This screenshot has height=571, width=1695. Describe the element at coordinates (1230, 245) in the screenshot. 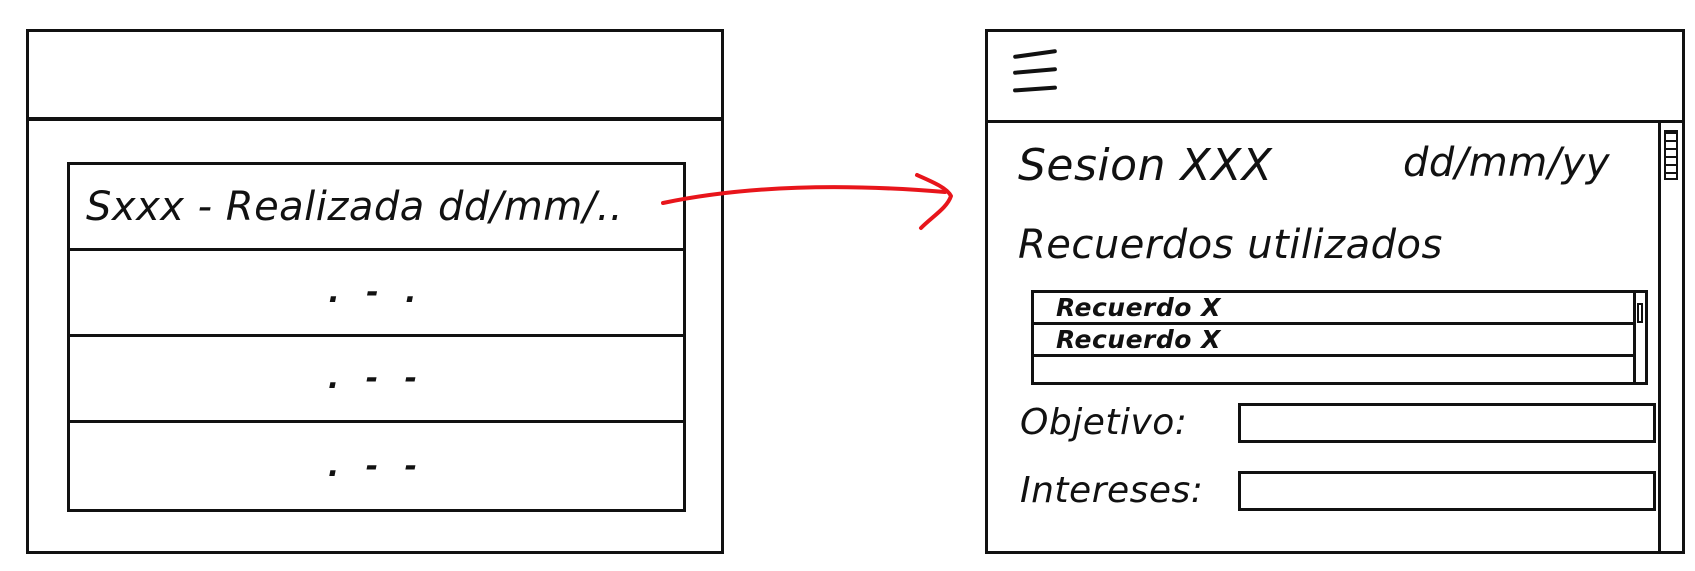

I see `memories-heading: Recuerdos utilizados` at that location.